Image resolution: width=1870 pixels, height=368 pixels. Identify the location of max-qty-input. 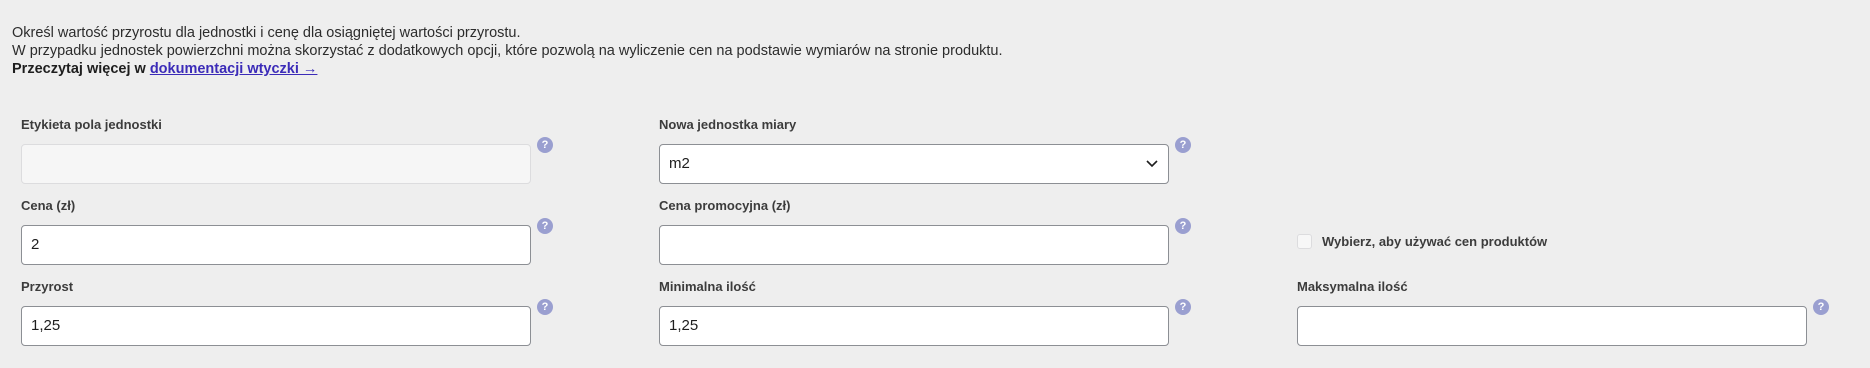
(1552, 326).